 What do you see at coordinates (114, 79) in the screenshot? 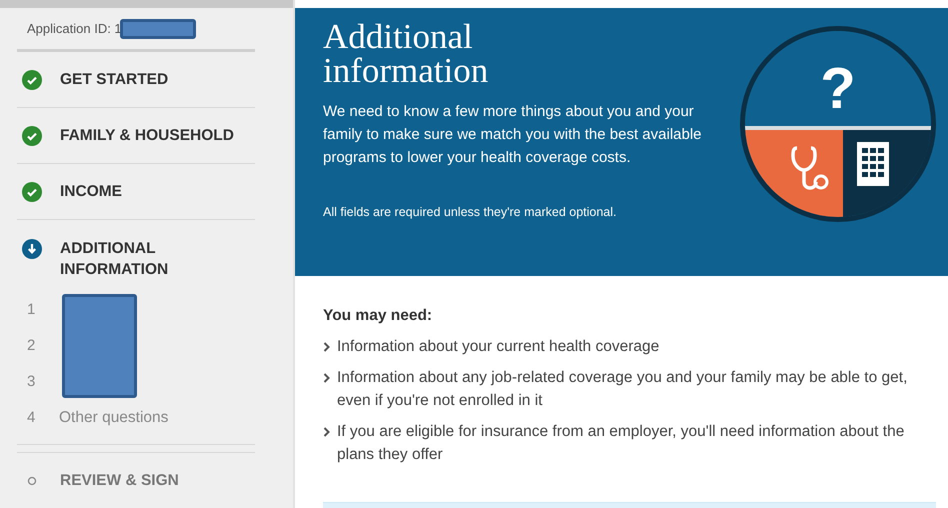
I see `step-label: GET STARTED` at bounding box center [114, 79].